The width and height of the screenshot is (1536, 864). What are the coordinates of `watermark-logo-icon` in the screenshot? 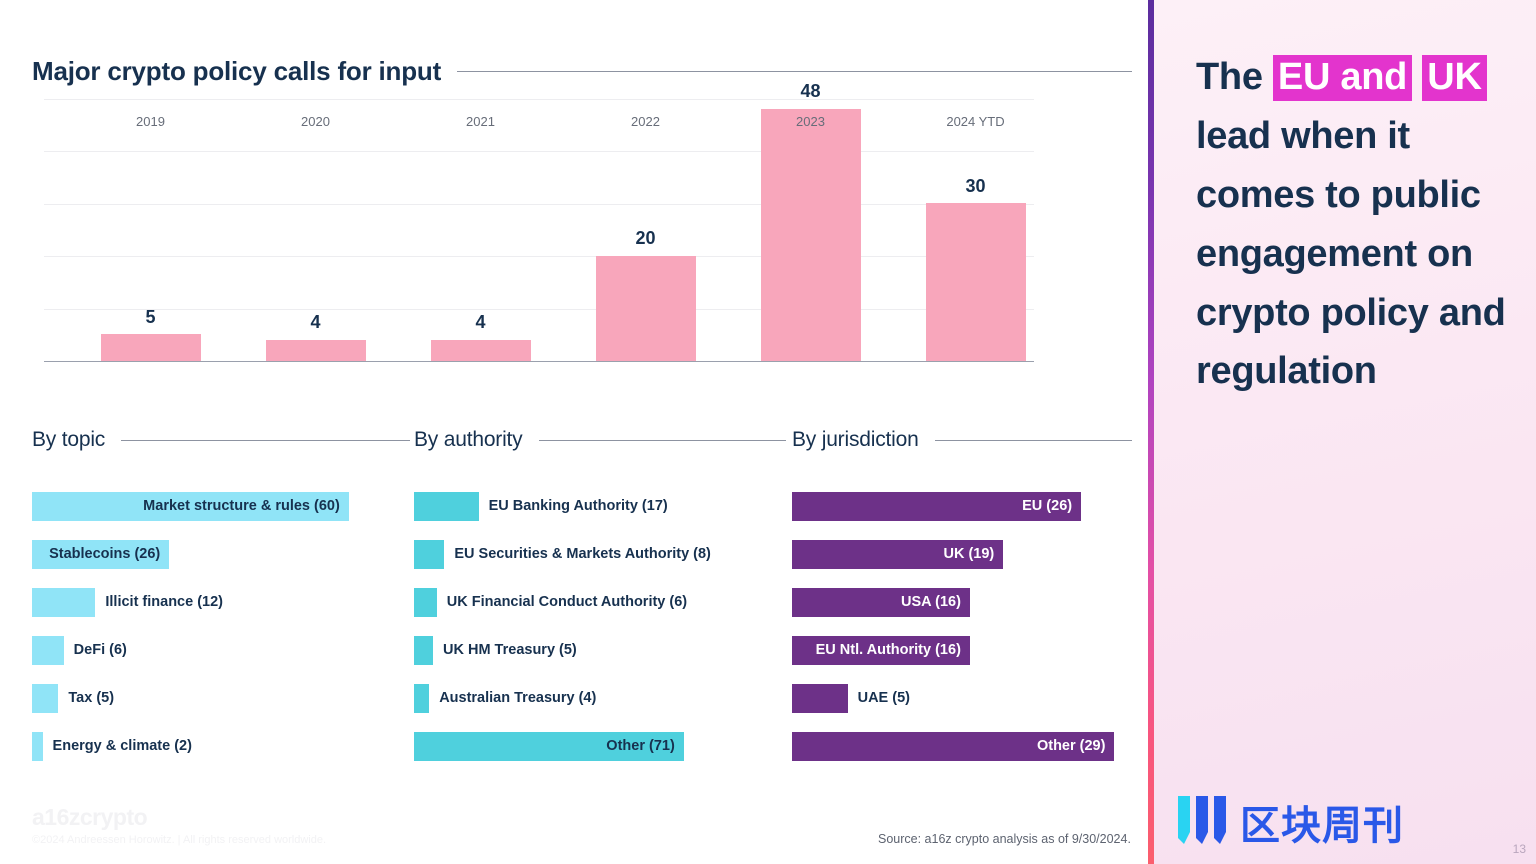 It's located at (1204, 820).